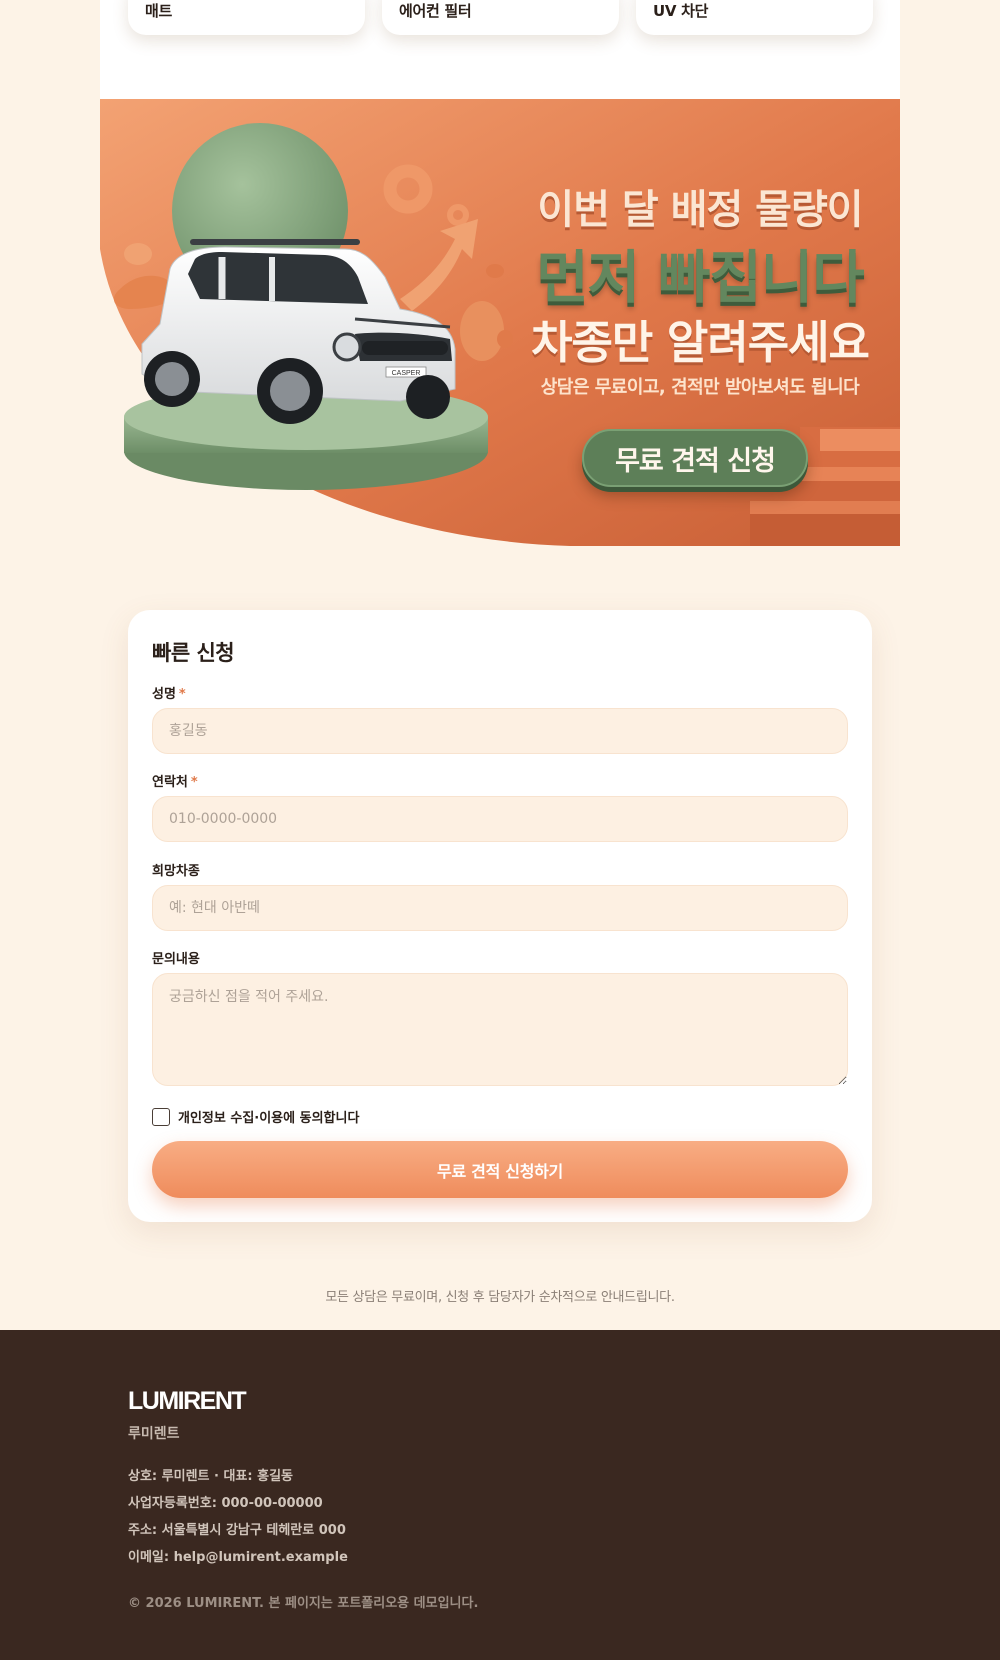  Describe the element at coordinates (500, 1029) in the screenshot. I see `message-textarea` at that location.